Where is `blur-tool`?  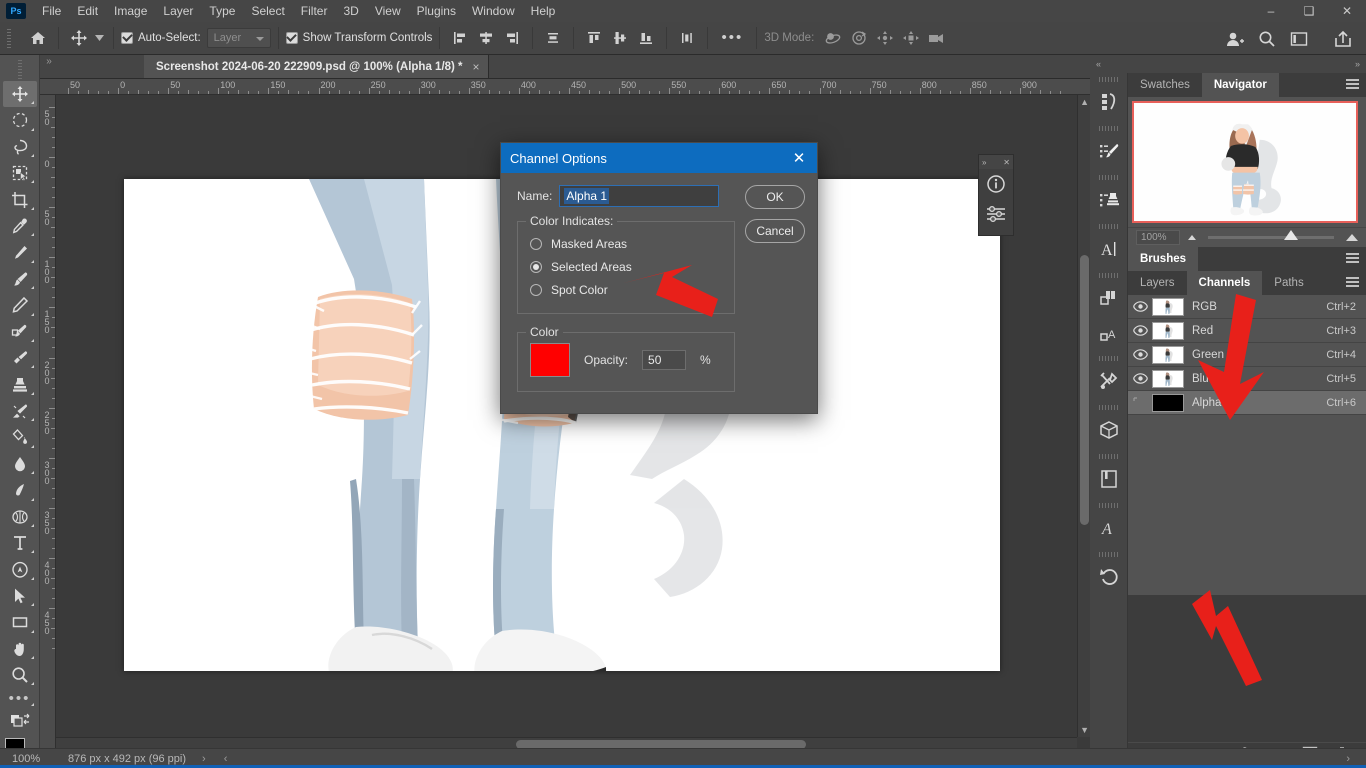
blur-tool is located at coordinates (20, 464).